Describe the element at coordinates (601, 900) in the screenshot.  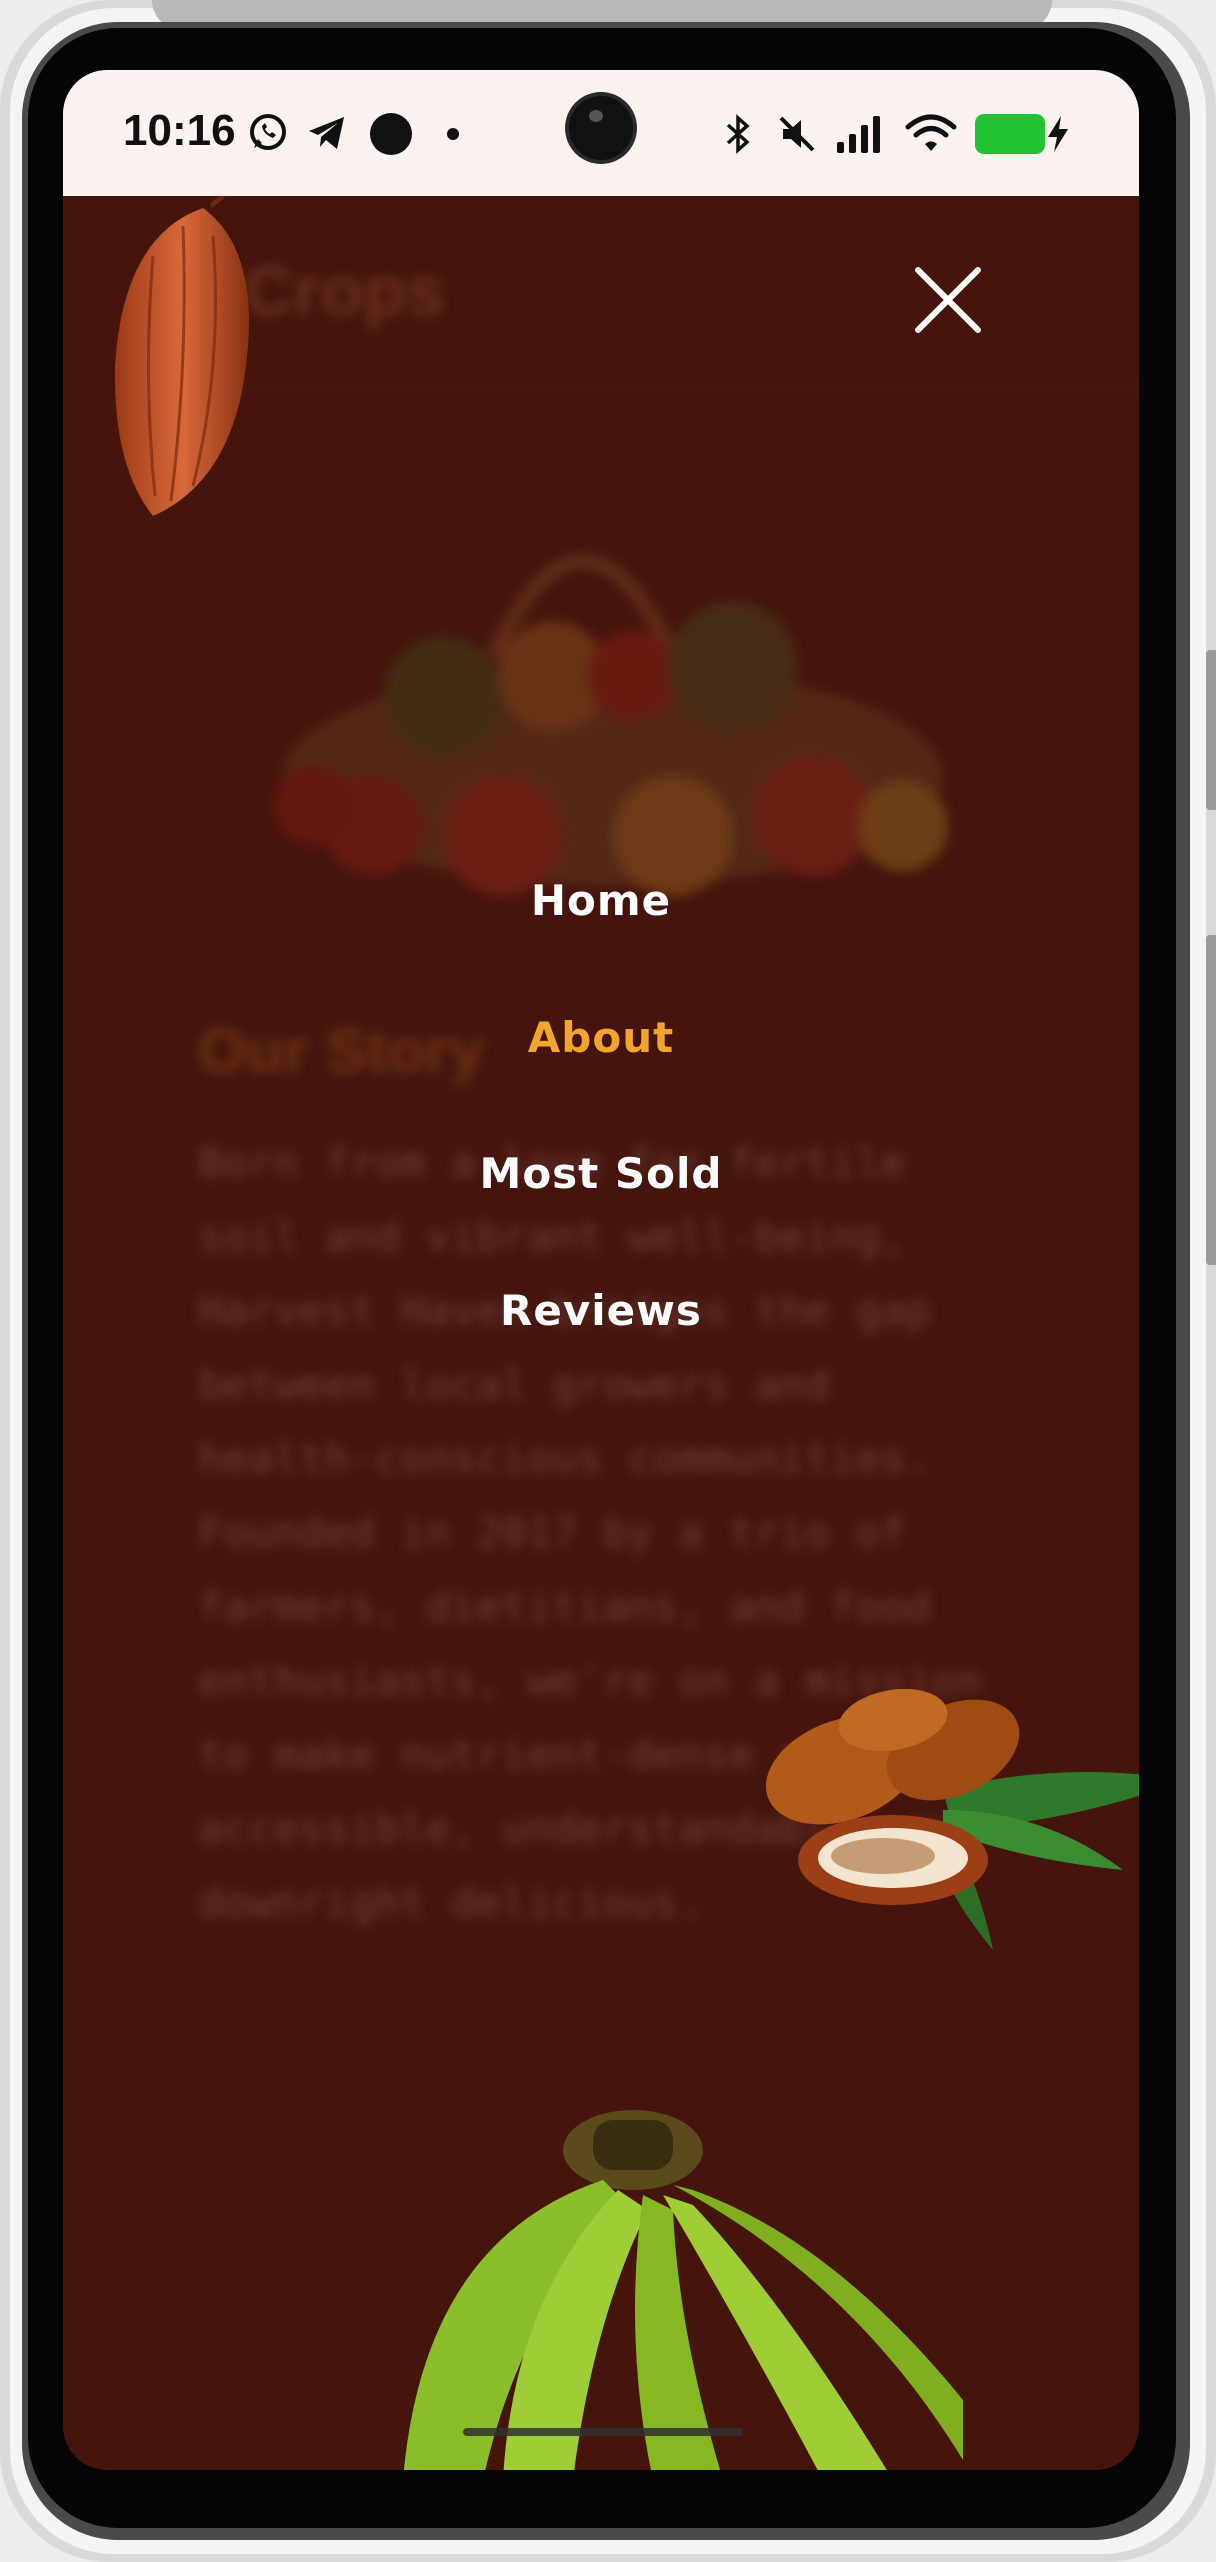
I see `menu-item-home: Home` at that location.